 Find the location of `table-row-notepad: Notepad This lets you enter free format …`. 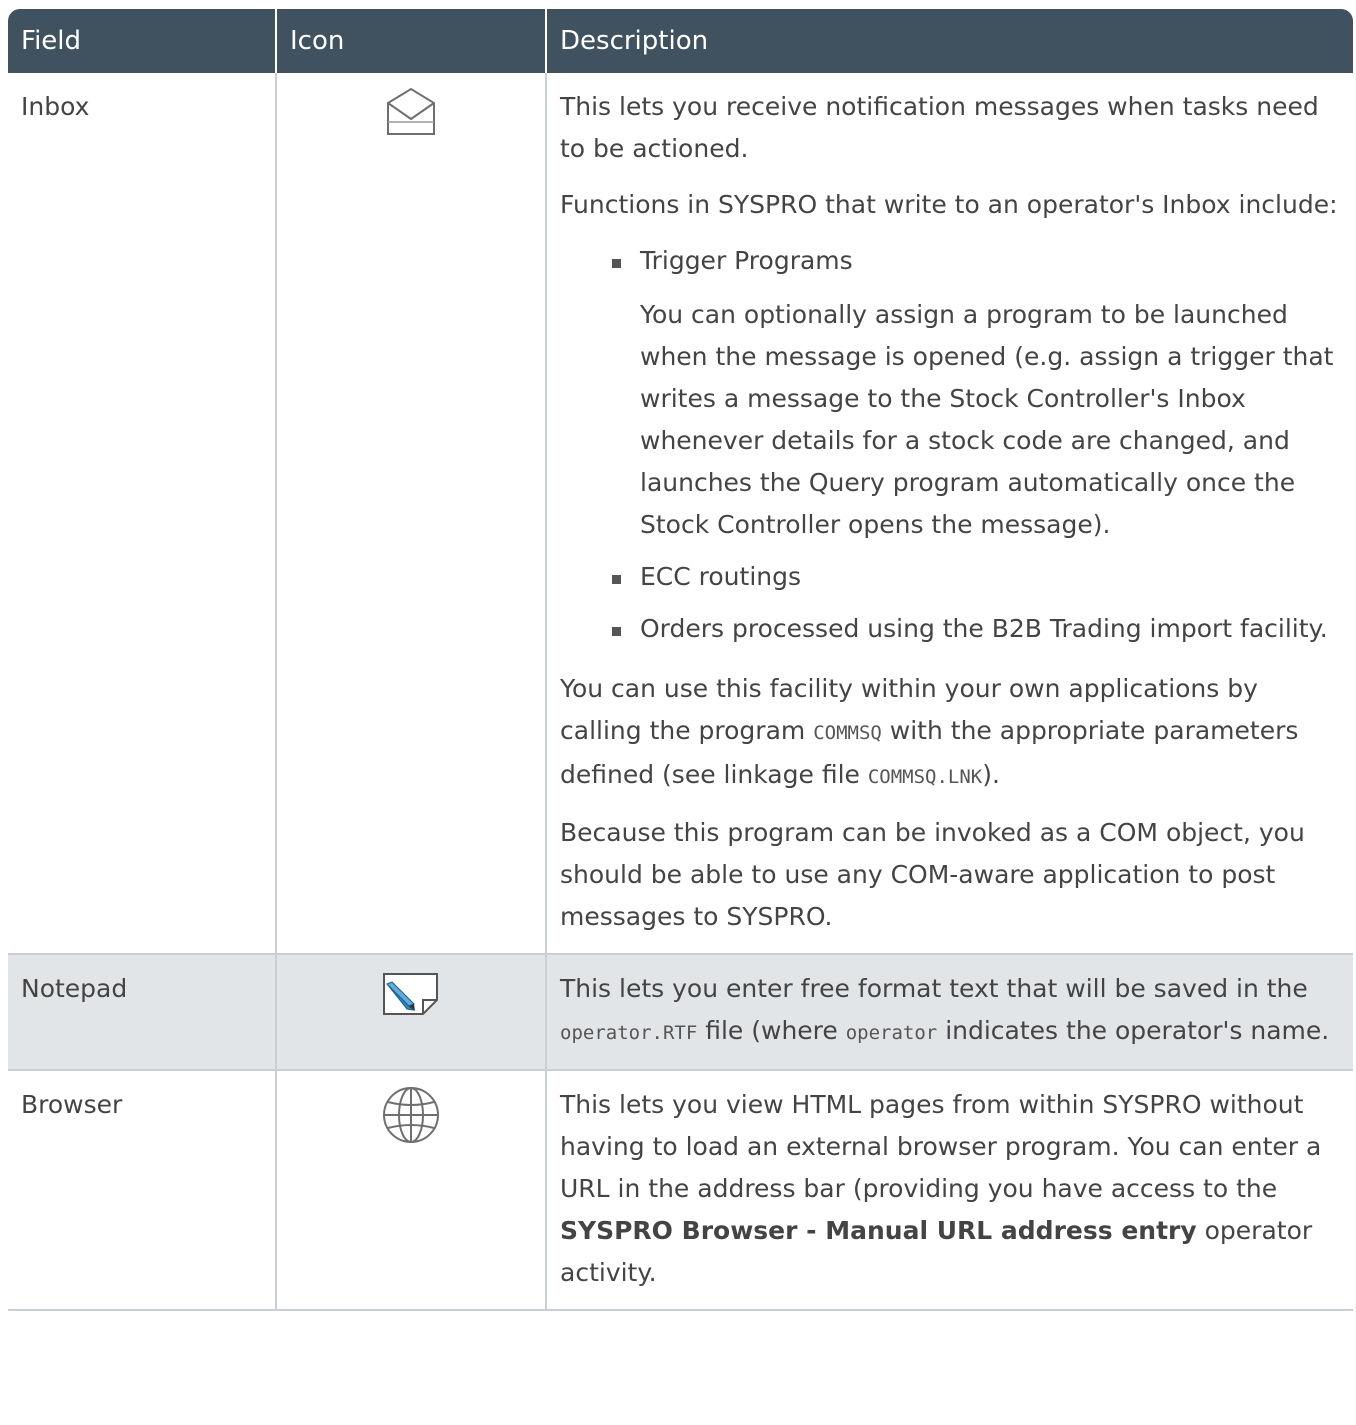

table-row-notepad: Notepad This lets you enter free format … is located at coordinates (680, 1013).